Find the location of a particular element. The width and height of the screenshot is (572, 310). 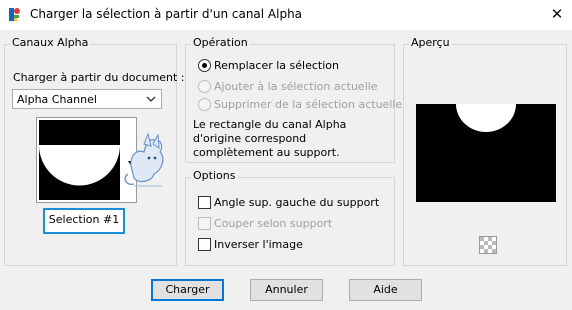

checkbox-top-left-corner-label: Angle sup. gauche du support is located at coordinates (296, 202).